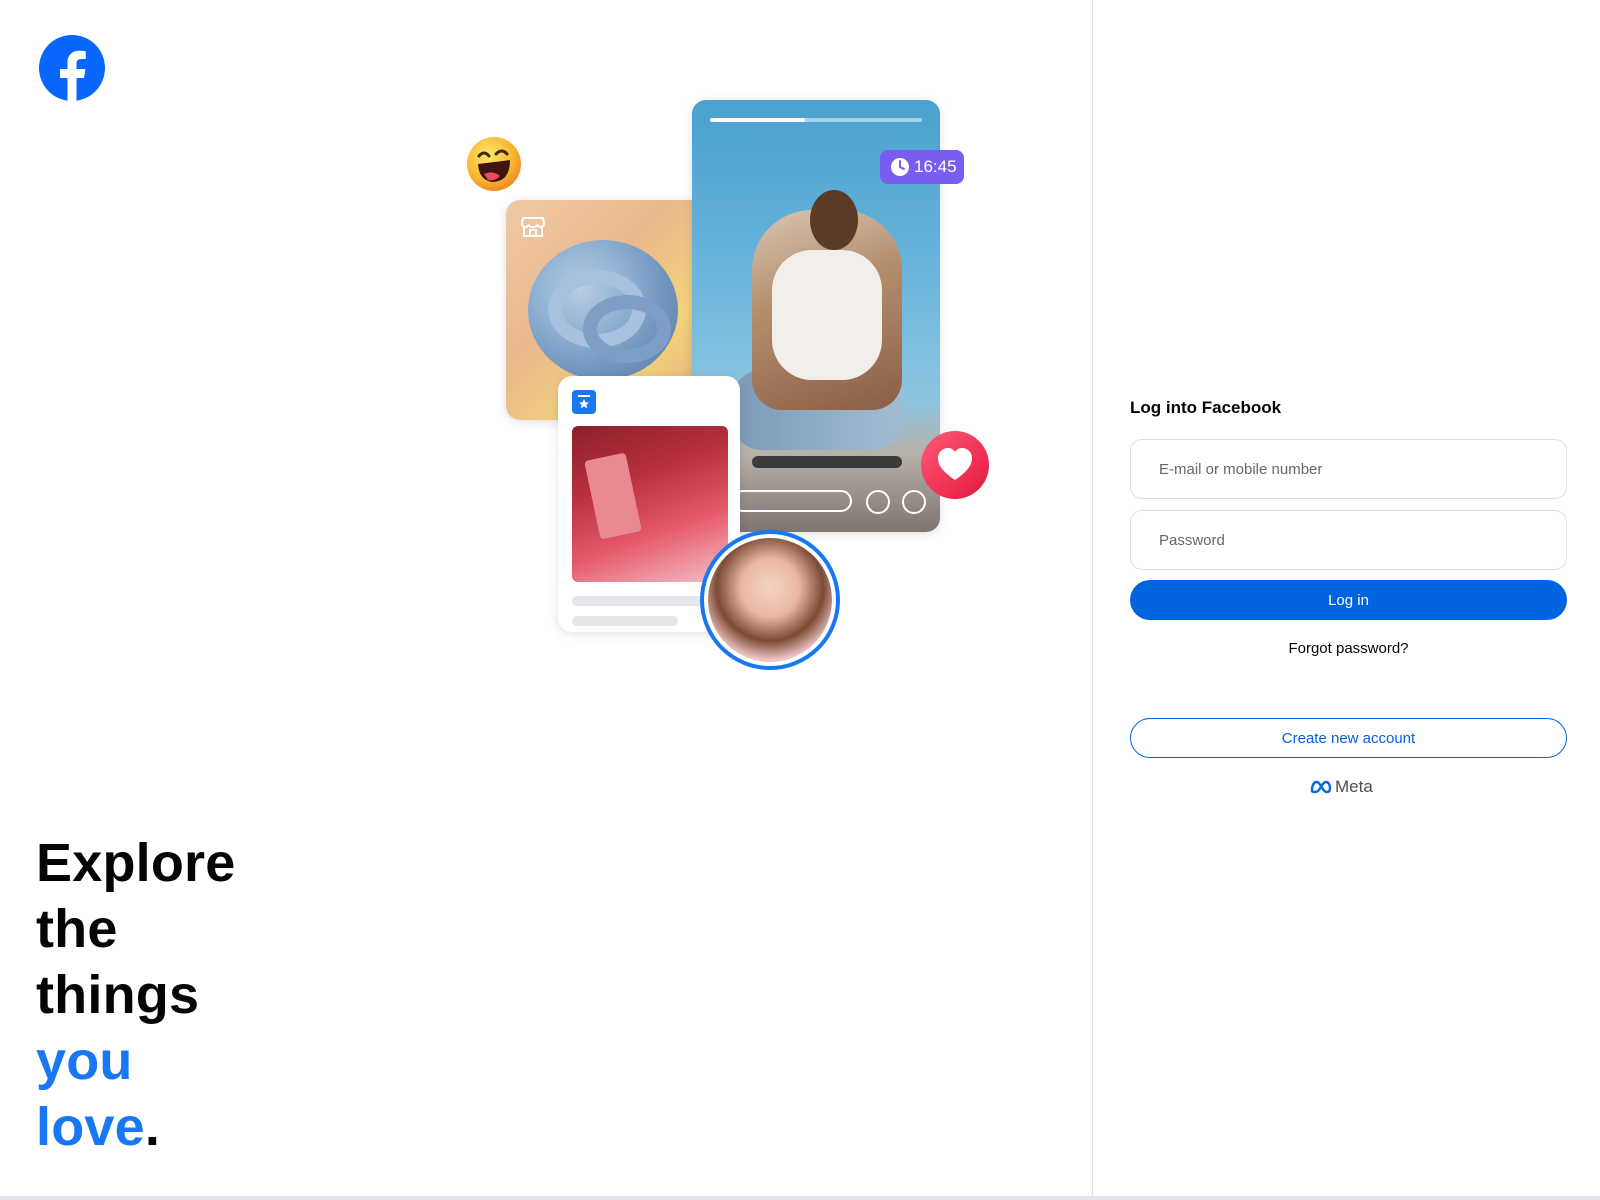 The height and width of the screenshot is (1200, 1600). What do you see at coordinates (1206, 407) in the screenshot?
I see `login-title: Log into Facebook` at bounding box center [1206, 407].